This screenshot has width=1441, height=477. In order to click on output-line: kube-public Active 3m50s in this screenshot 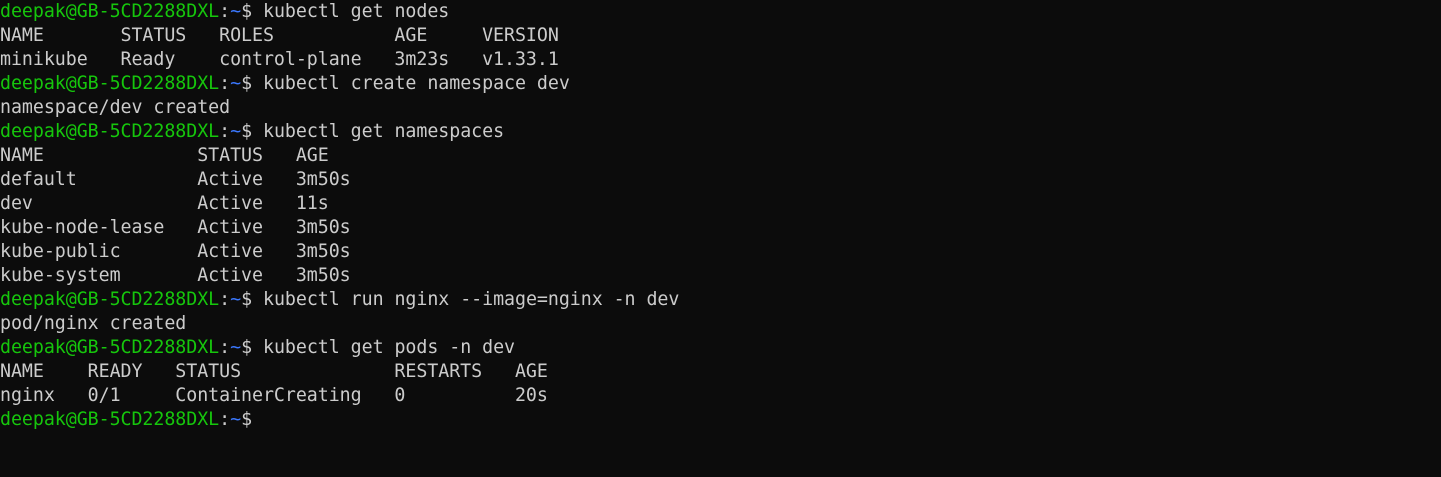, I will do `click(720, 252)`.